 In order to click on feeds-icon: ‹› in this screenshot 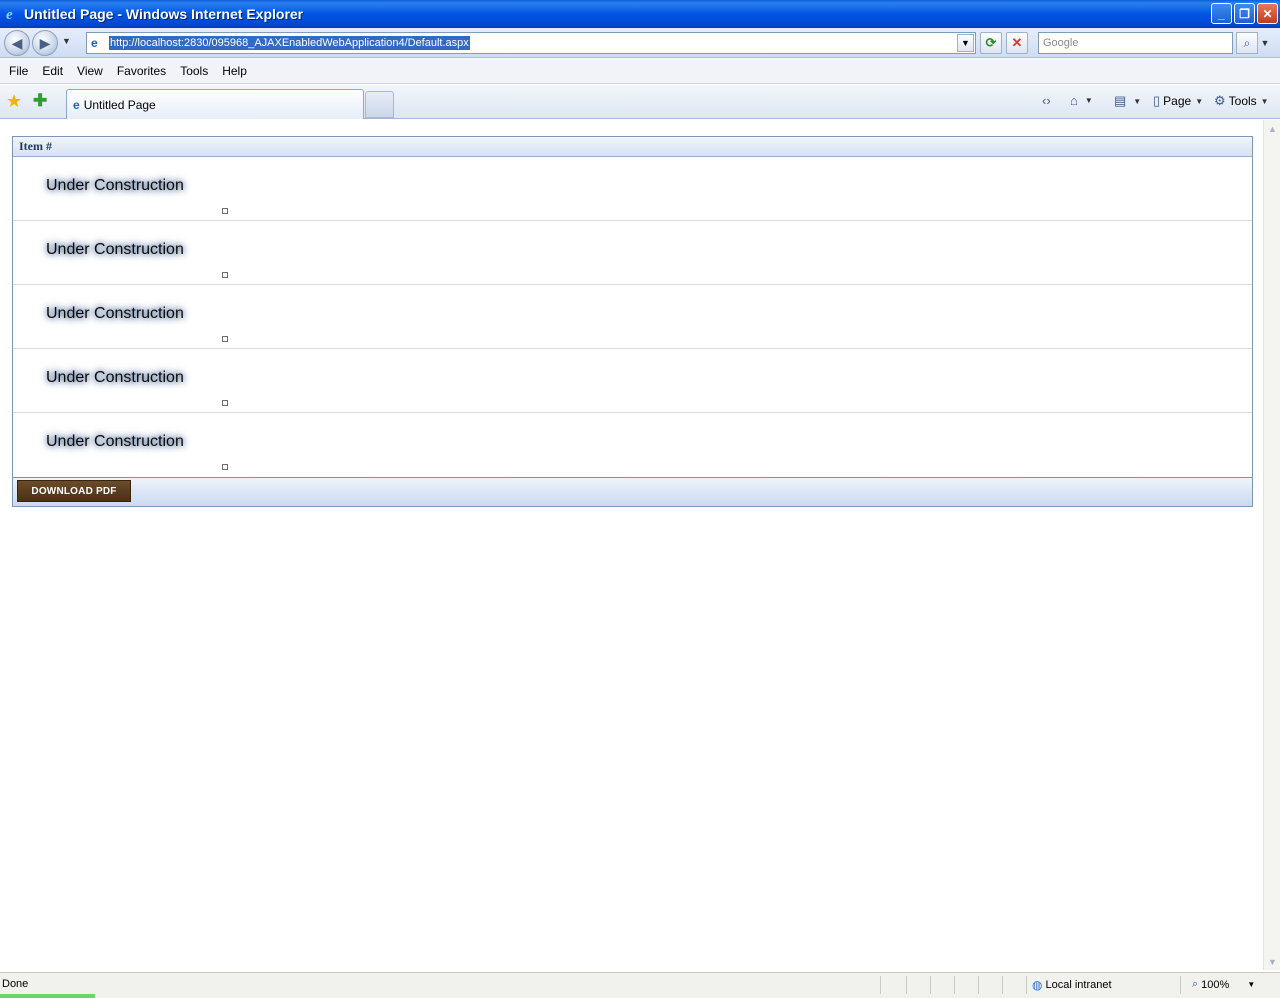, I will do `click(1046, 100)`.